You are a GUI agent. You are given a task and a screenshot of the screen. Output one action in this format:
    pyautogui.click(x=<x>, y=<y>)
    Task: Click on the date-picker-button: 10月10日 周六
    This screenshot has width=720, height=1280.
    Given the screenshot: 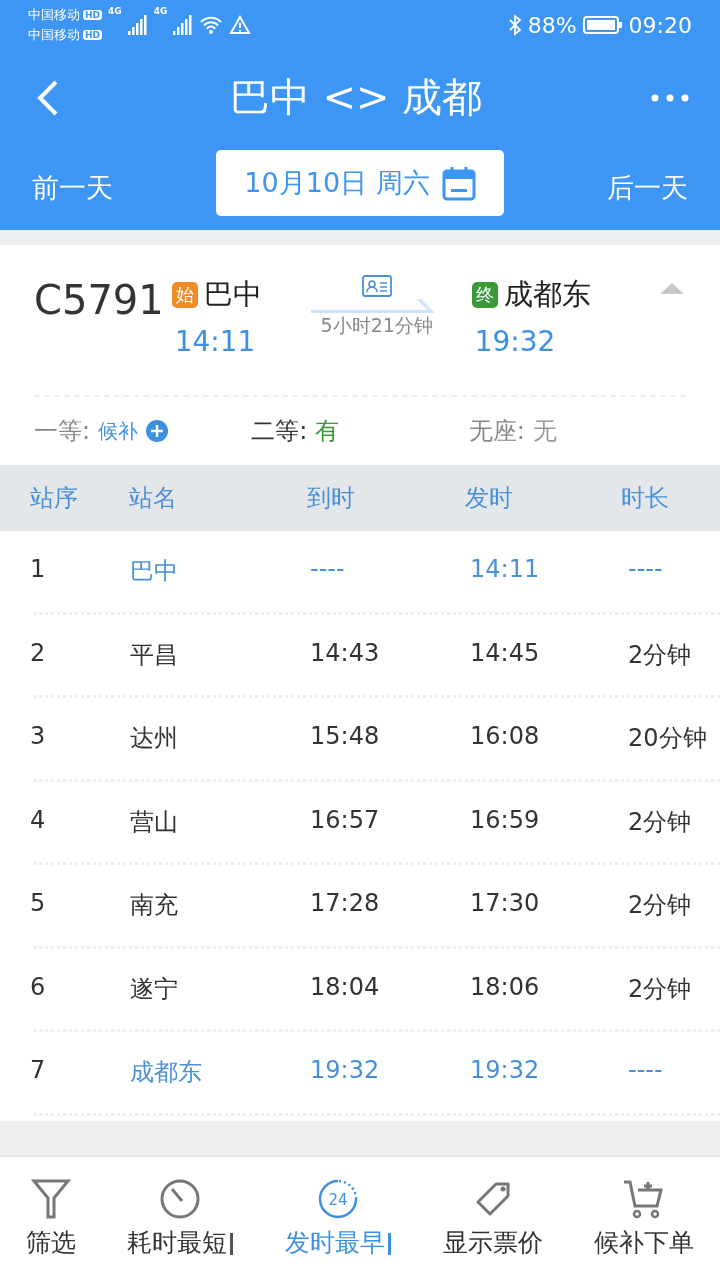 What is the action you would take?
    pyautogui.click(x=360, y=182)
    